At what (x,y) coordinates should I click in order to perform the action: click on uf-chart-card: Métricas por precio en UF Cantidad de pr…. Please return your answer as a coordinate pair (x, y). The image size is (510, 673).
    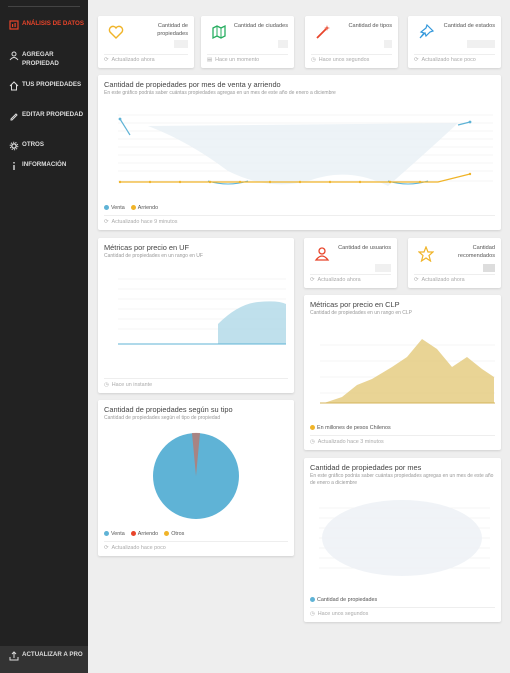
    Looking at the image, I should click on (196, 315).